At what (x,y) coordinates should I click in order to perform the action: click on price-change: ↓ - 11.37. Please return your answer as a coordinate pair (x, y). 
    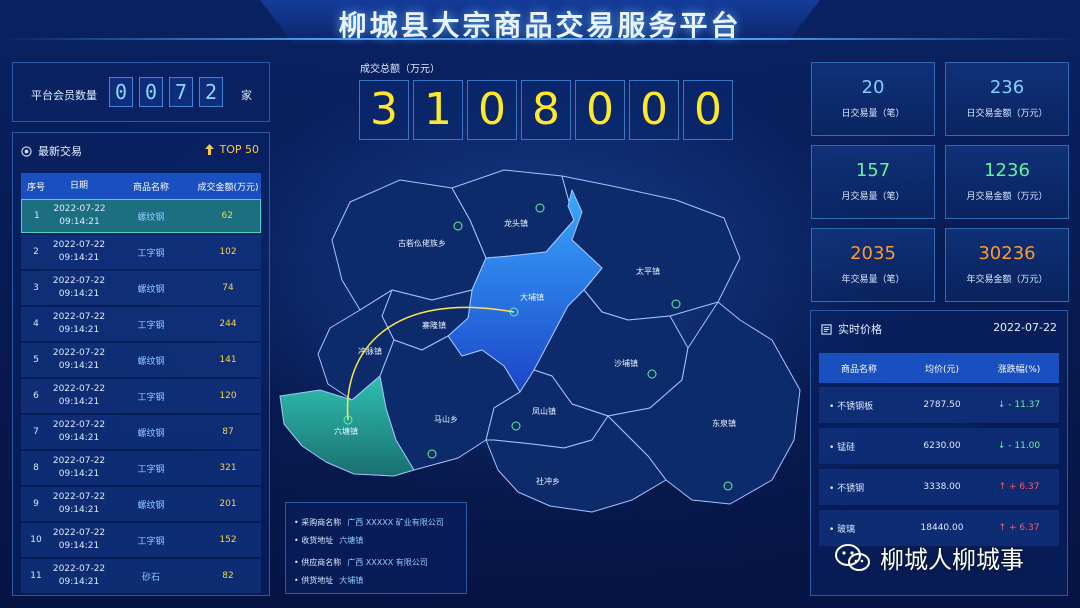
    Looking at the image, I should click on (1019, 405).